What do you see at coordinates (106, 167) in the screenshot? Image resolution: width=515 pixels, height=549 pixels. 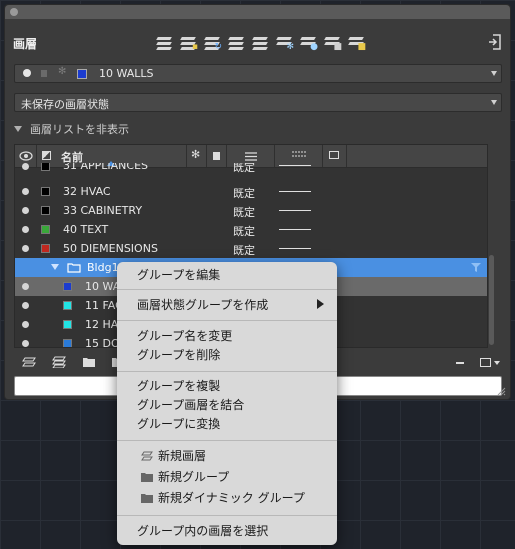 I see `layer-name: 31 APPLIANCES` at bounding box center [106, 167].